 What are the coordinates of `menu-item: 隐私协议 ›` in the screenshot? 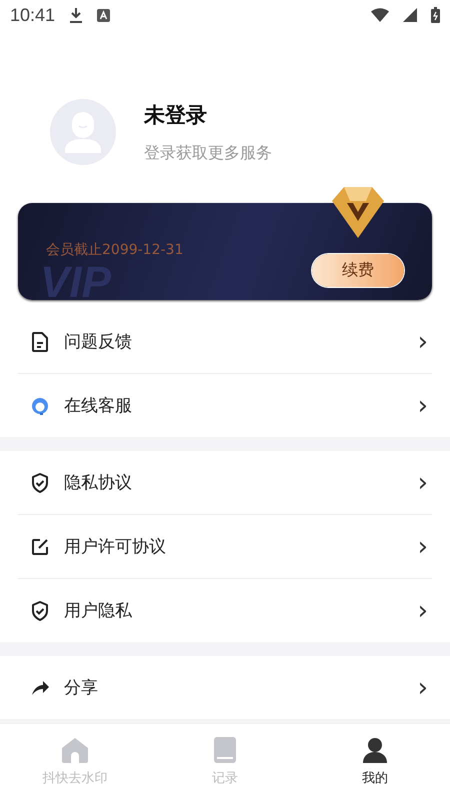 It's located at (225, 483).